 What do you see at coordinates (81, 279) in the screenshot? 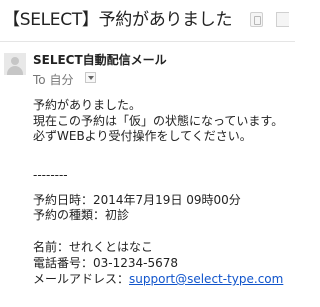
I see `customer-email-label: メールアドレス：` at bounding box center [81, 279].